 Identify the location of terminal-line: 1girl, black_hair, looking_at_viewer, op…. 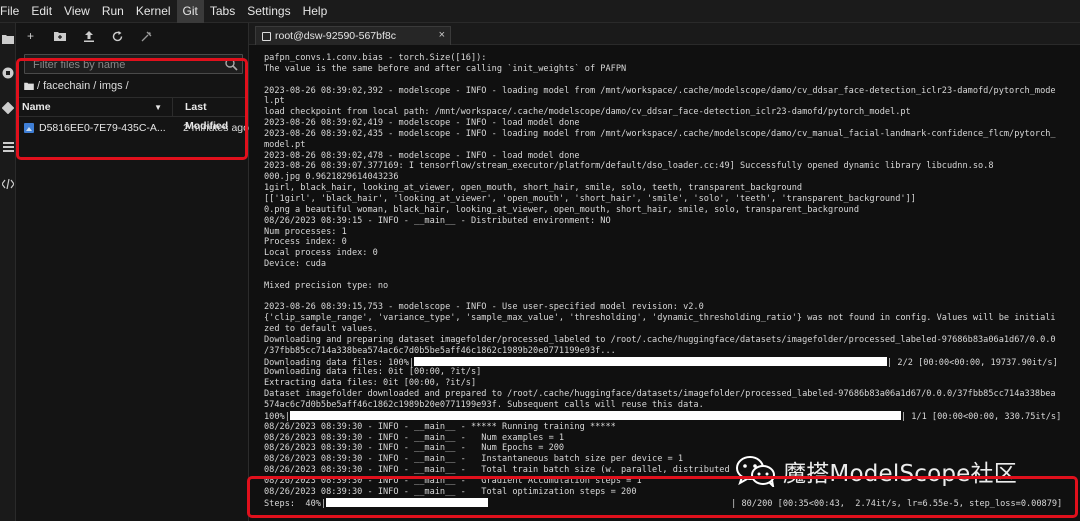
(533, 188).